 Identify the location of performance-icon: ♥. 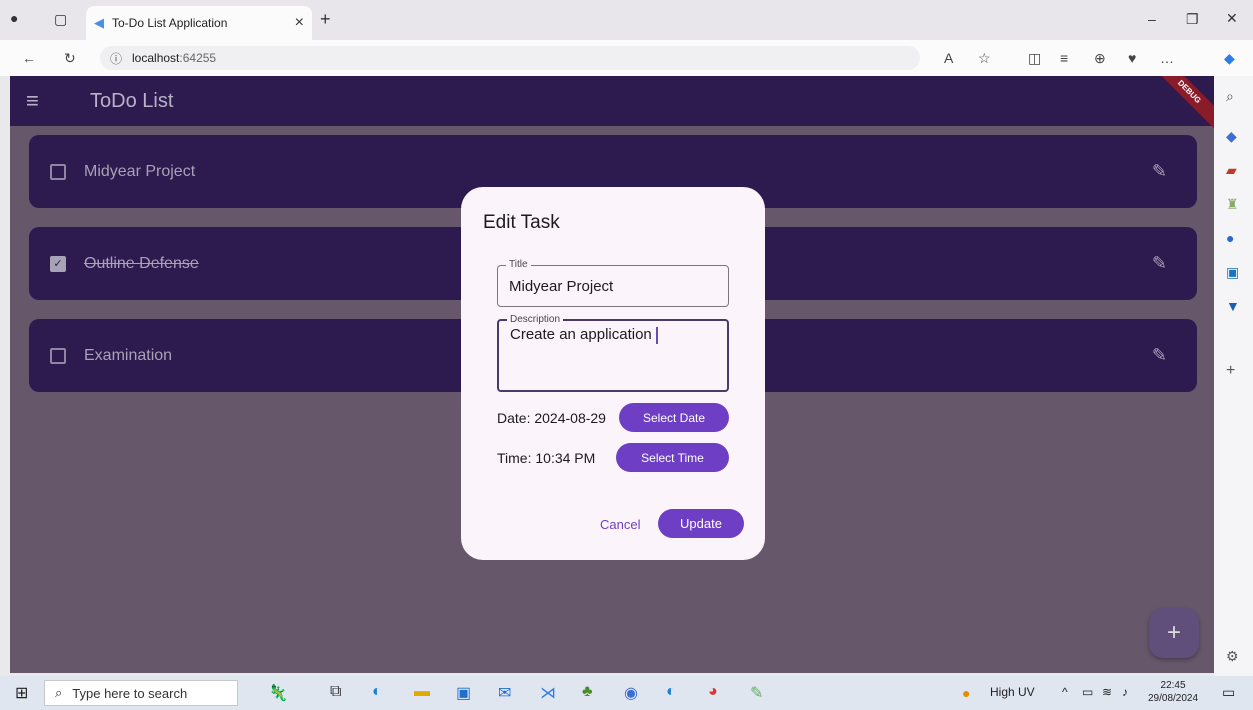
(1132, 58).